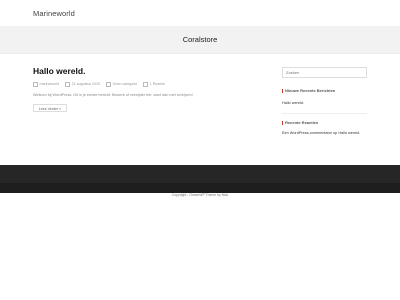  Describe the element at coordinates (200, 190) in the screenshot. I see `footer-bottom: Copyright - OceanWP Theme by Nick` at that location.